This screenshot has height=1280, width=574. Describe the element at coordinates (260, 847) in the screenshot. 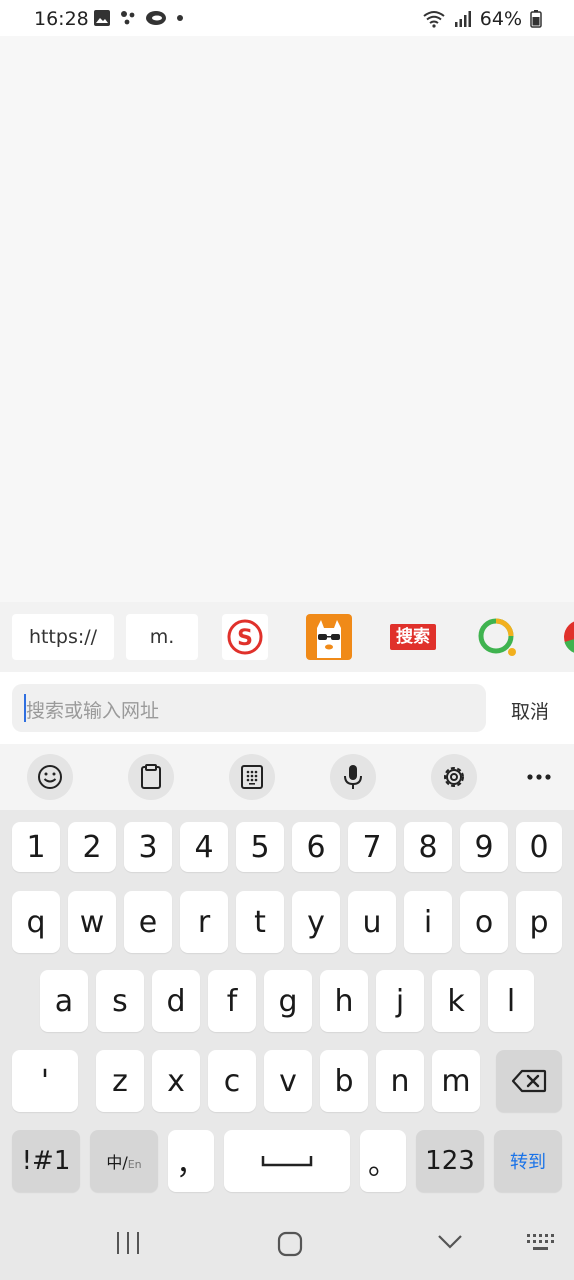

I see `key-5: 5` at that location.